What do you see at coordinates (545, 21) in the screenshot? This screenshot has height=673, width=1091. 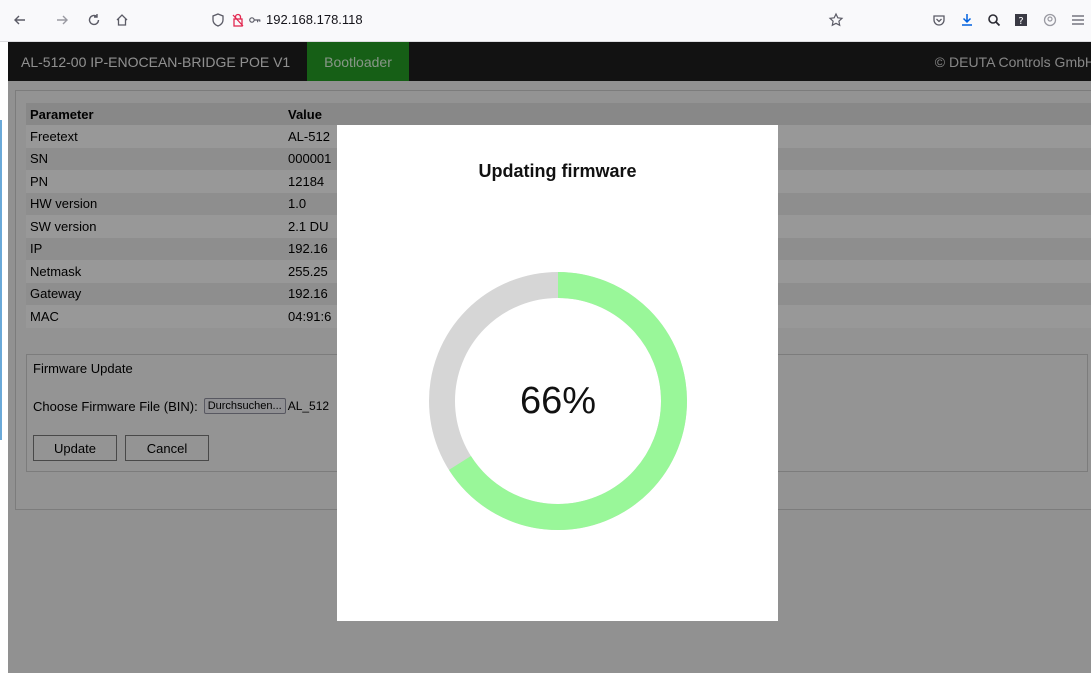 I see `browser-toolbar: 192.168.178.118 ?` at bounding box center [545, 21].